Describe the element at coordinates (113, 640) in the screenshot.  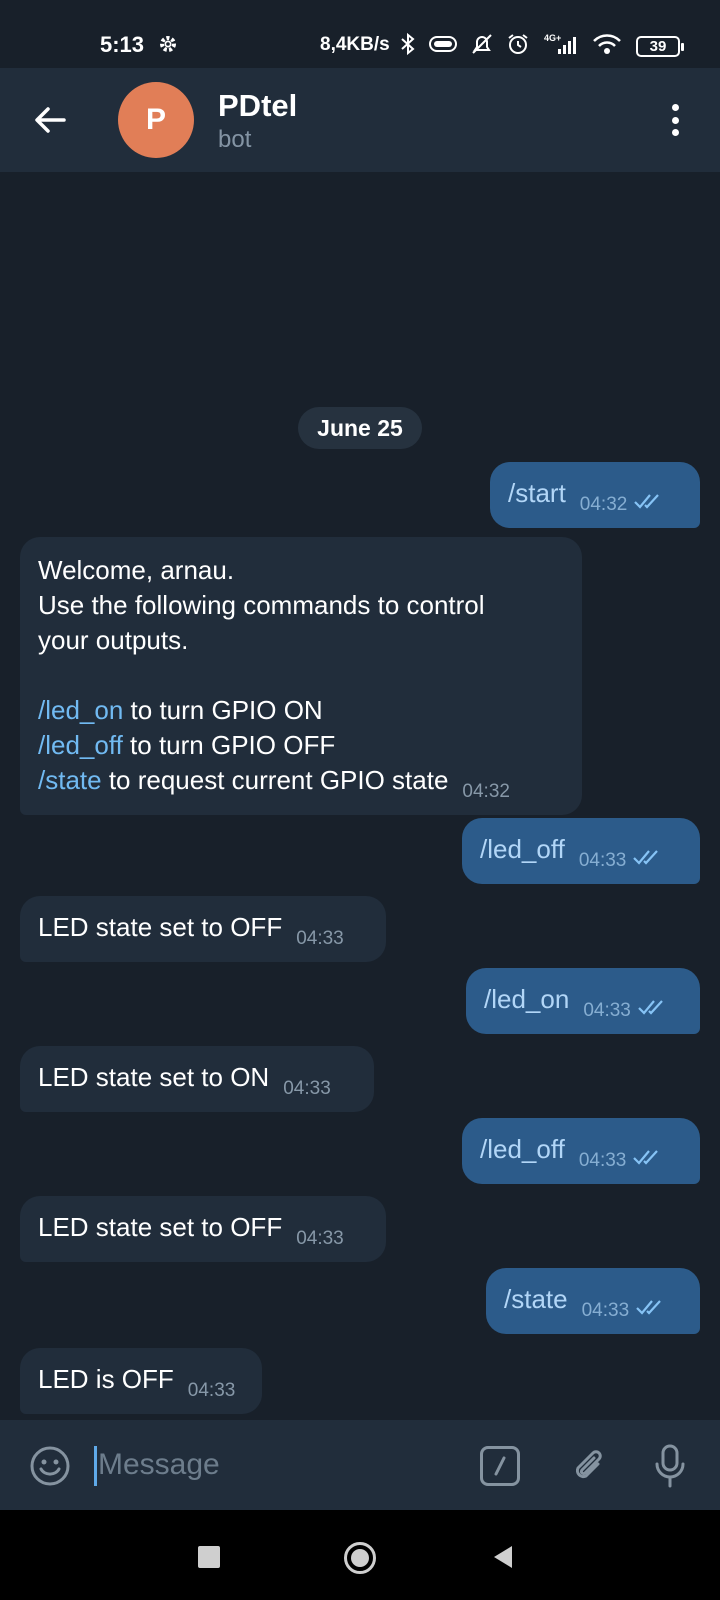
I see `message-text: your outputs.` at that location.